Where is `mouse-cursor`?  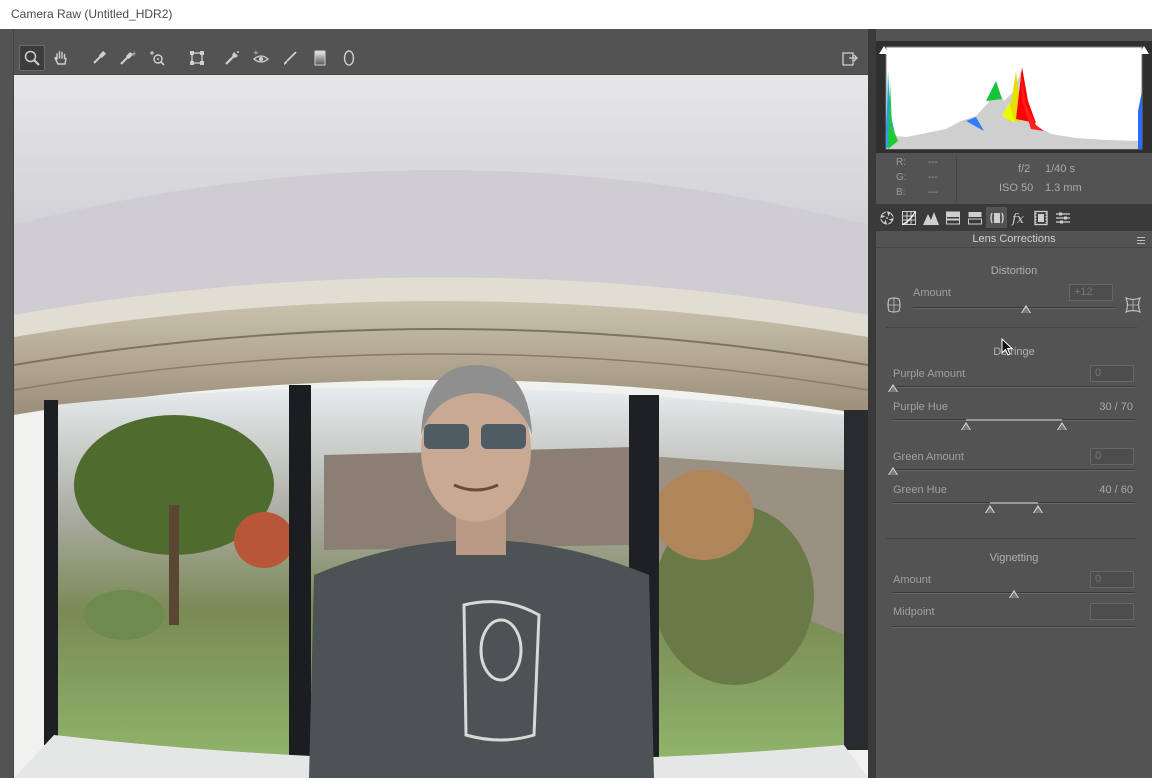 mouse-cursor is located at coordinates (1007, 346).